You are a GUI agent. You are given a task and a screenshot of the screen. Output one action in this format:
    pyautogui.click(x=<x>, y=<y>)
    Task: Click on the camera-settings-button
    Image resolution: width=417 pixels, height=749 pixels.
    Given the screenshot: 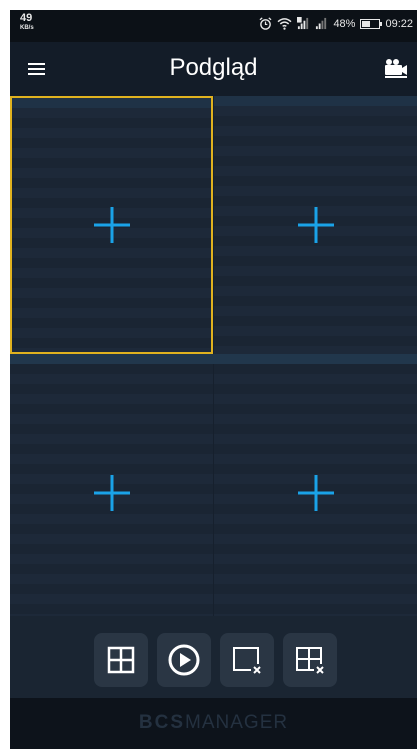 What is the action you would take?
    pyautogui.click(x=396, y=69)
    